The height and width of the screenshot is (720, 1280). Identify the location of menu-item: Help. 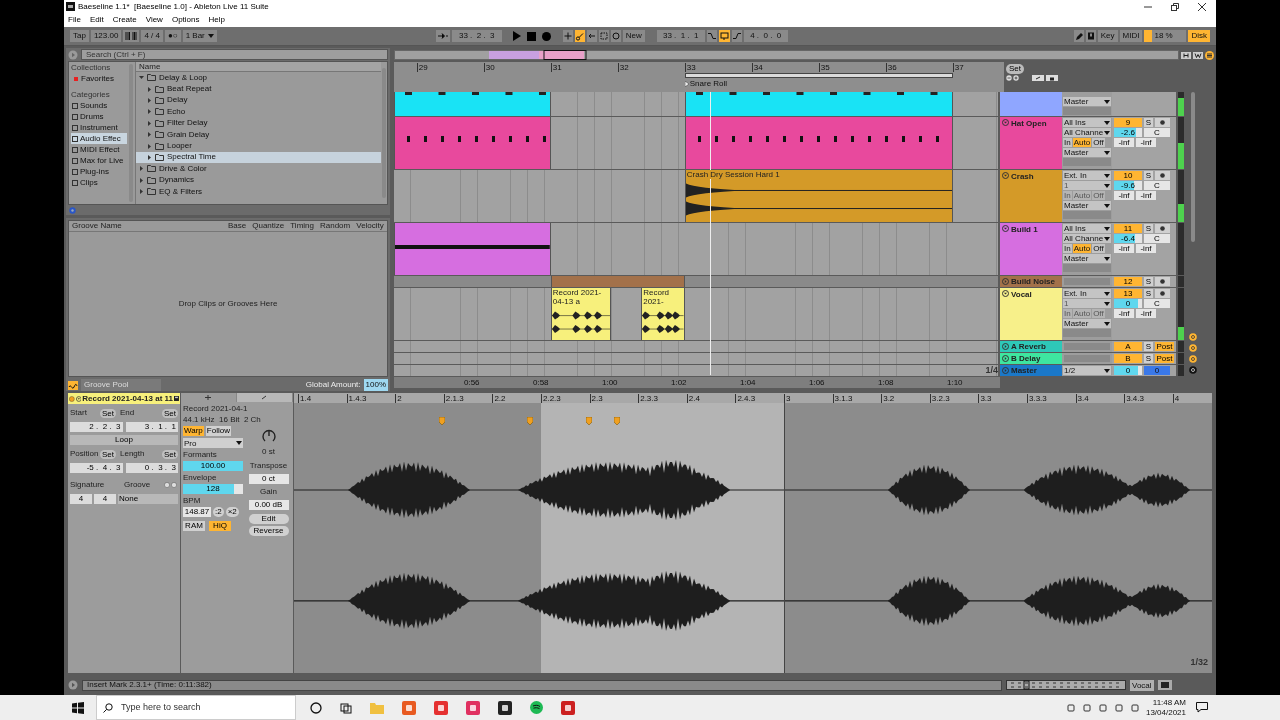
(216, 20).